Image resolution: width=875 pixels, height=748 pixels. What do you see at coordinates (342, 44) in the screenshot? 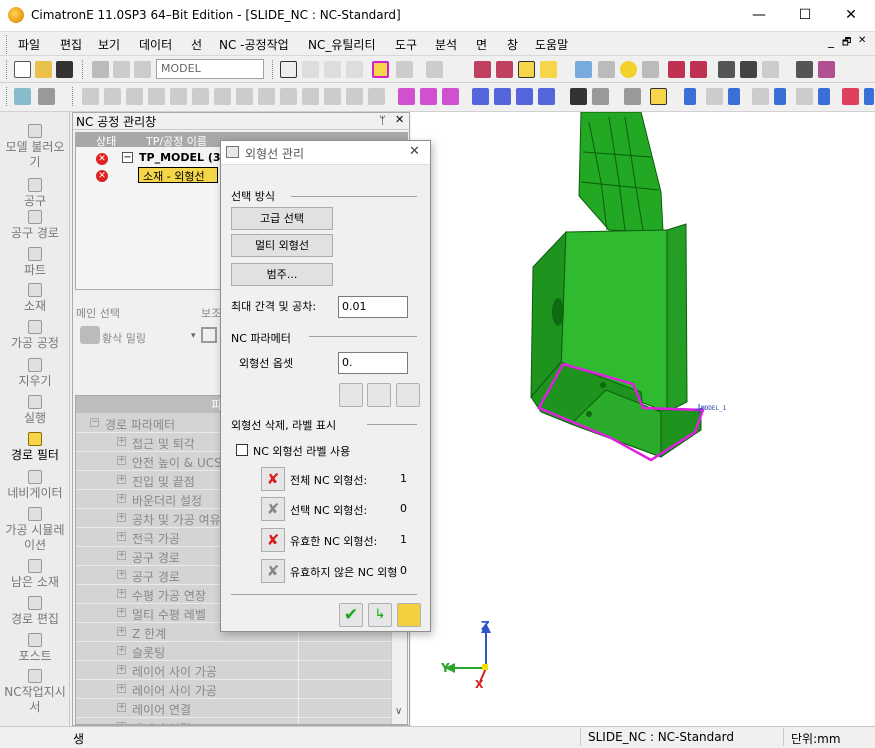
I see `menu-nc-utility: NC_유틸리티` at bounding box center [342, 44].